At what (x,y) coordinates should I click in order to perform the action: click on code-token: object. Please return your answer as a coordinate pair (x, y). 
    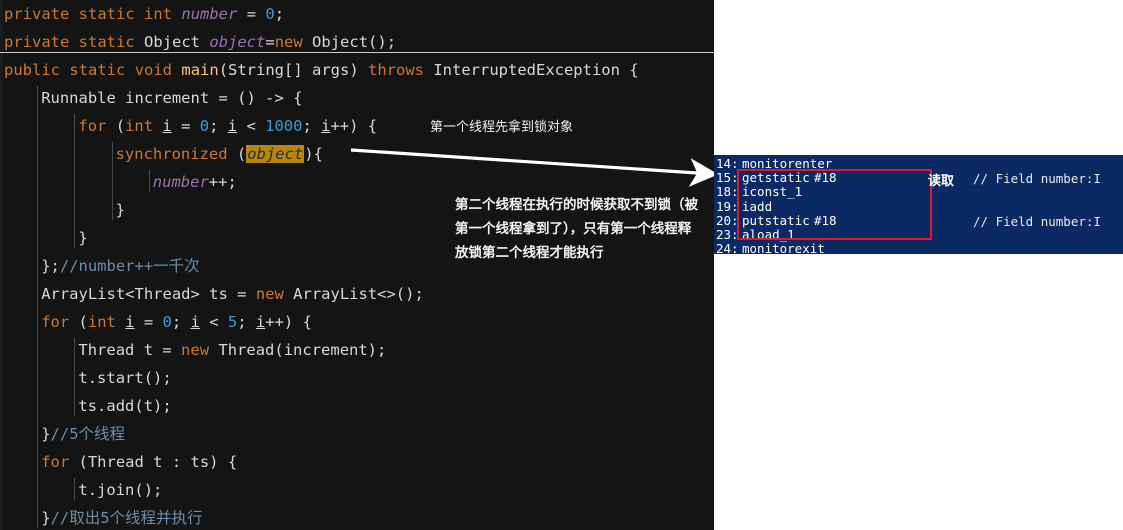
    Looking at the image, I should click on (237, 42).